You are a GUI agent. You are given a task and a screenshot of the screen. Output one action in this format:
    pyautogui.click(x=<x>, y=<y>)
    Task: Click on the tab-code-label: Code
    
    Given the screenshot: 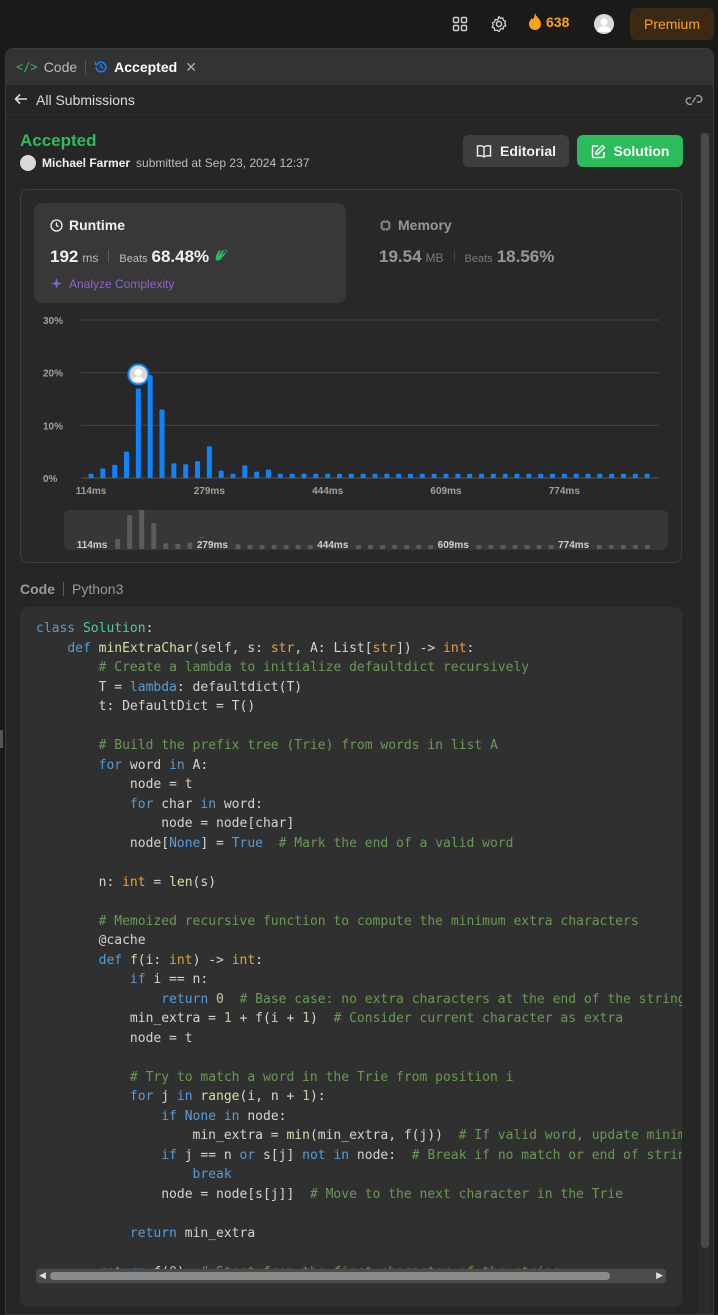 What is the action you would take?
    pyautogui.click(x=60, y=67)
    